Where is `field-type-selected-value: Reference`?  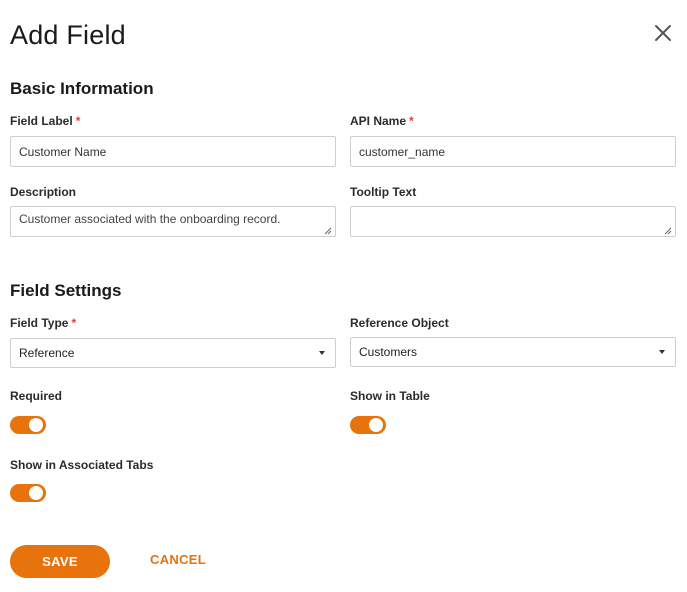
field-type-selected-value: Reference is located at coordinates (47, 353).